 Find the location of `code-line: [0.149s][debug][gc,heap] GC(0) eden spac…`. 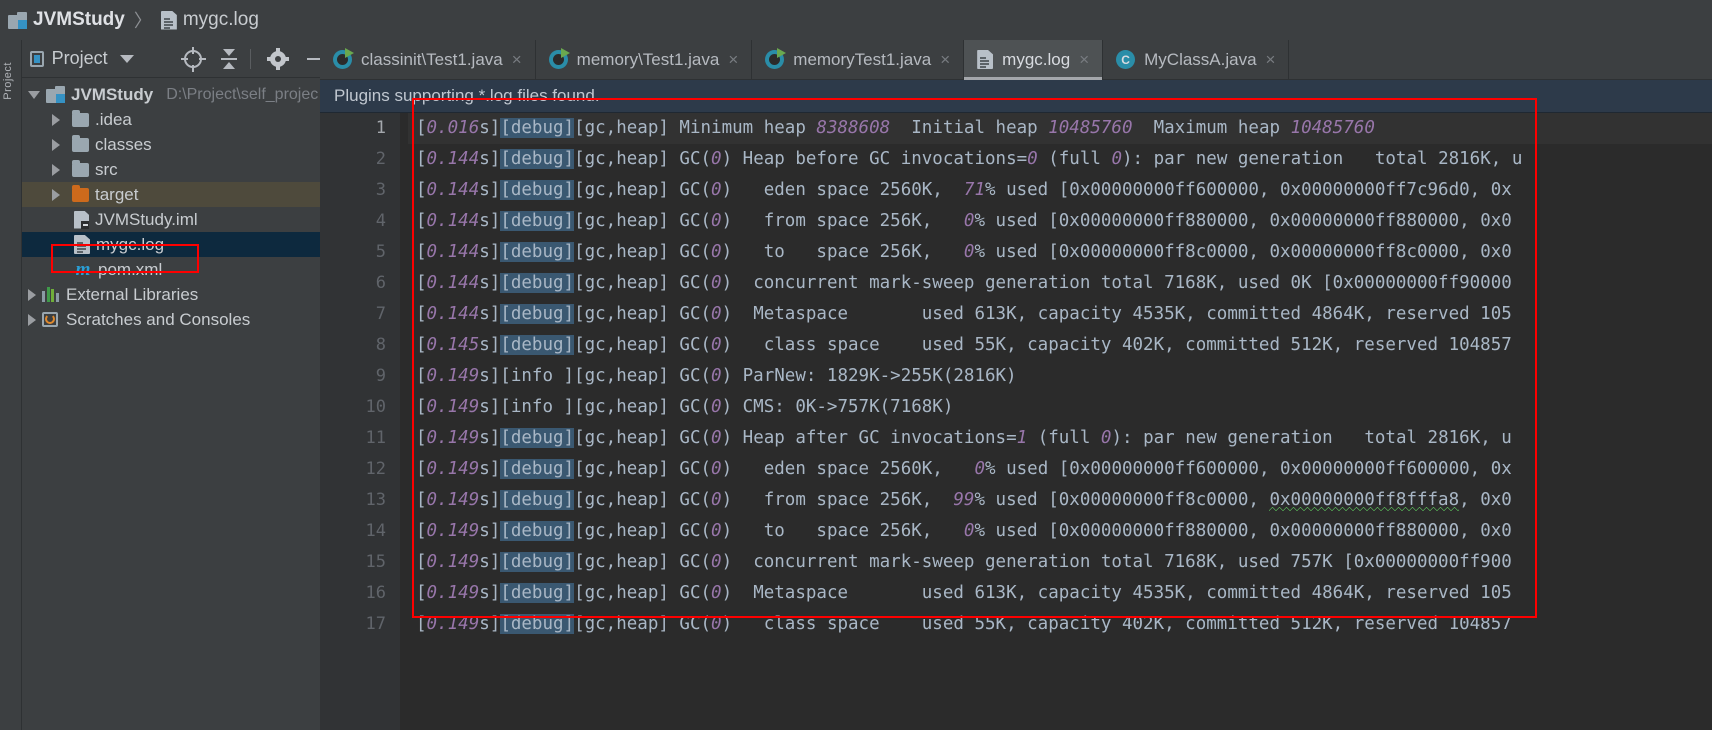

code-line: [0.149s][debug][gc,heap] GC(0) eden spac… is located at coordinates (964, 469).